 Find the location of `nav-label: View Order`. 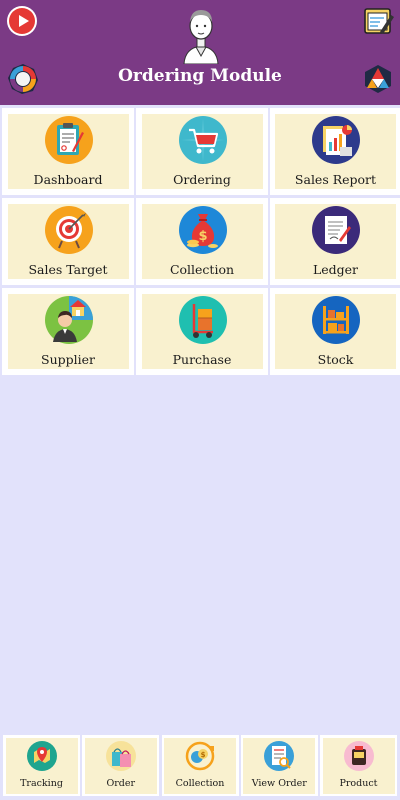

nav-label: View Order is located at coordinates (279, 783).